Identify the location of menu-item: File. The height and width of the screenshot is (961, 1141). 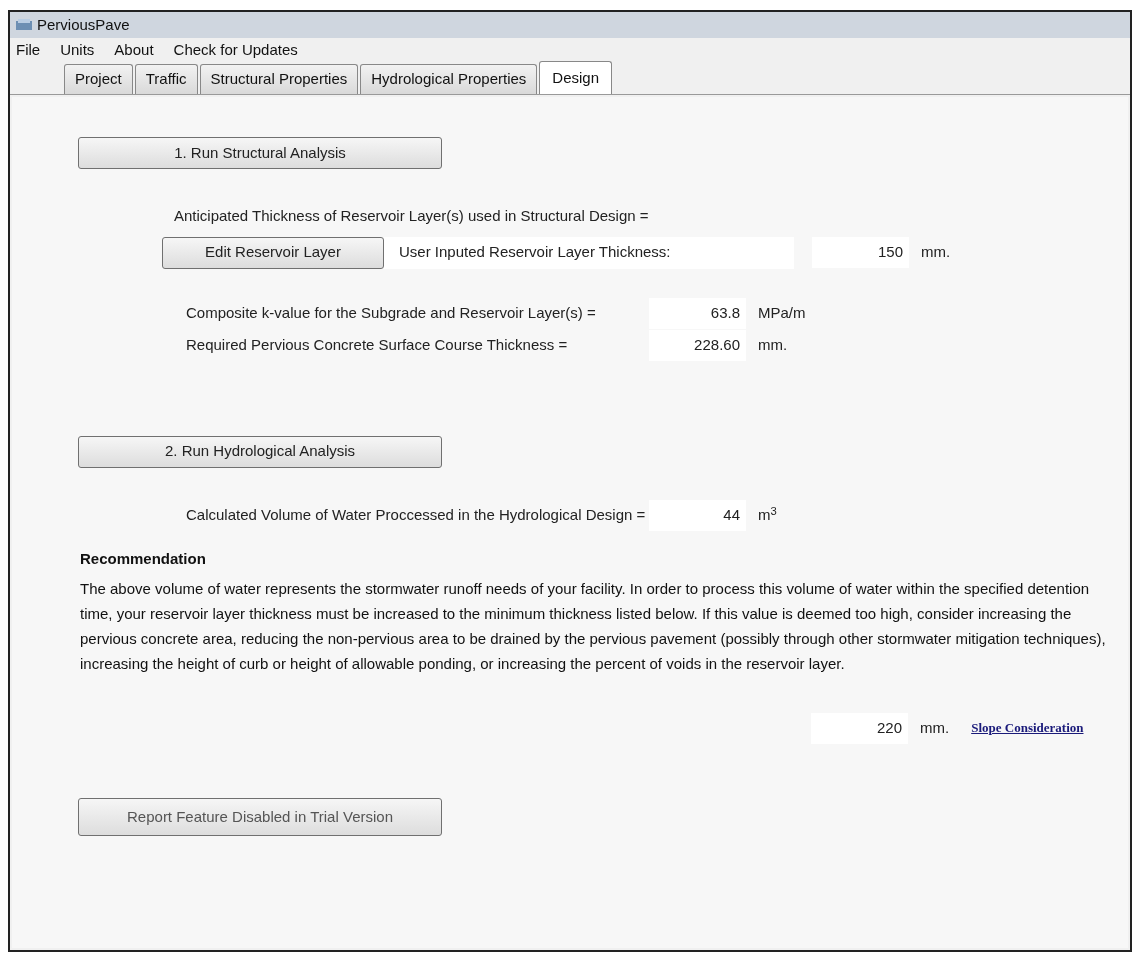
(28, 50).